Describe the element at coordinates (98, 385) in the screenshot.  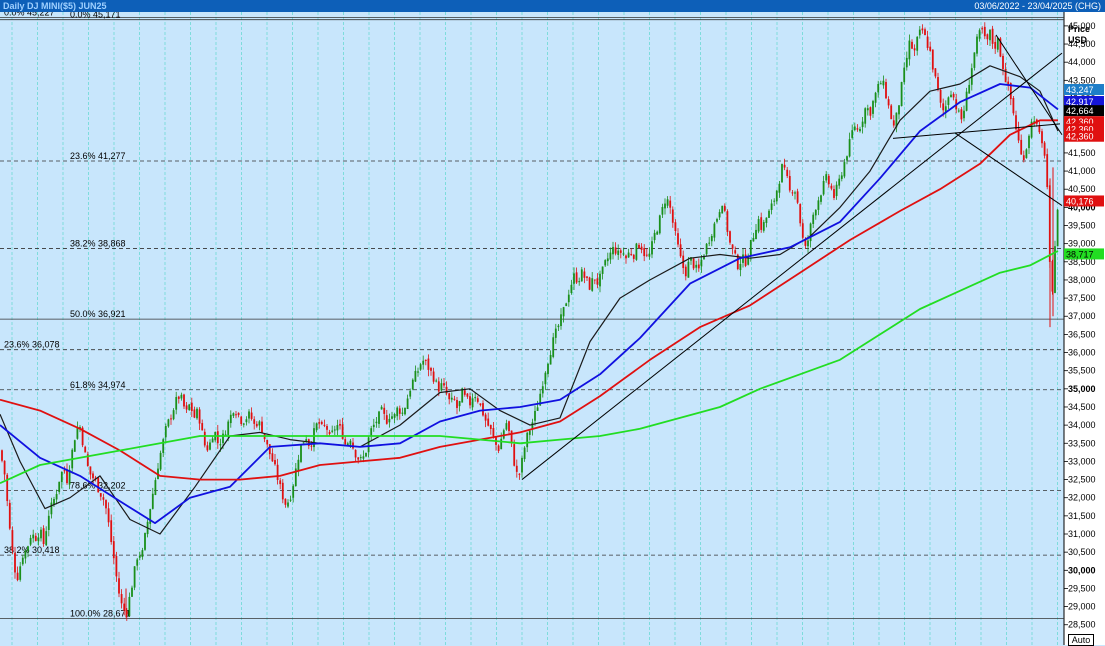
I see `retracement-label: 61.8% 34,974` at that location.